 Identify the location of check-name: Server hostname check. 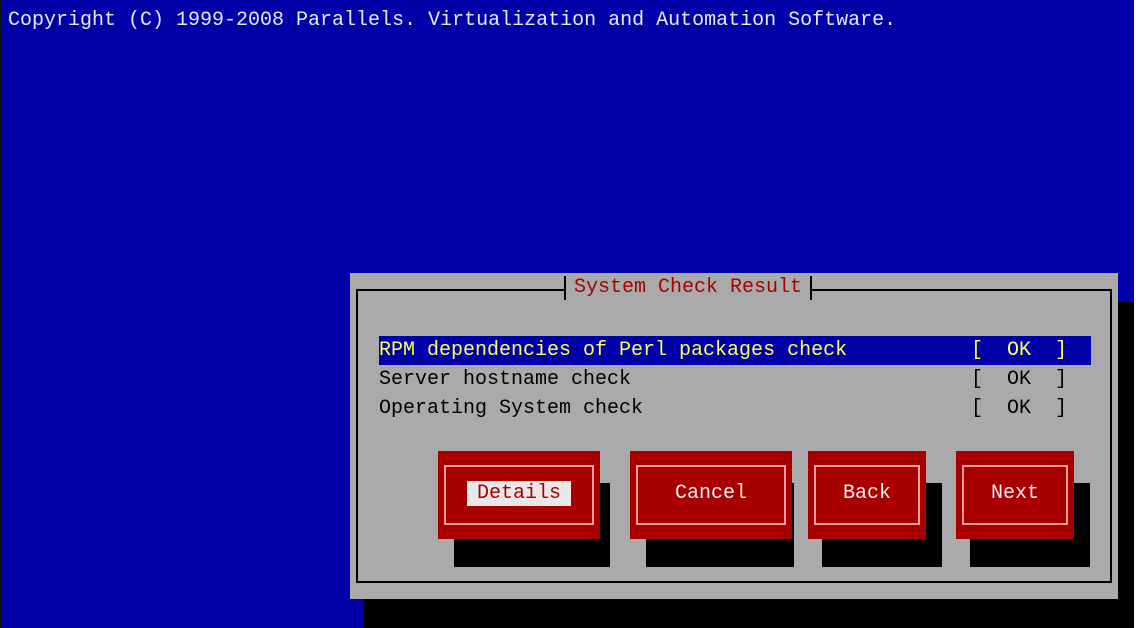
(505, 379).